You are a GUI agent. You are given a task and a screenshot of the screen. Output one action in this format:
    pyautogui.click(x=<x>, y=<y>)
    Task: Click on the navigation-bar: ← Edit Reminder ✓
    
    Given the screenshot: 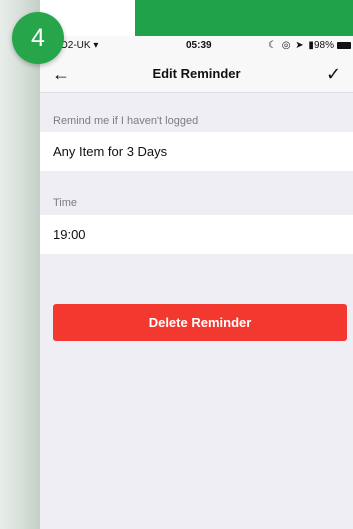 What is the action you would take?
    pyautogui.click(x=196, y=74)
    